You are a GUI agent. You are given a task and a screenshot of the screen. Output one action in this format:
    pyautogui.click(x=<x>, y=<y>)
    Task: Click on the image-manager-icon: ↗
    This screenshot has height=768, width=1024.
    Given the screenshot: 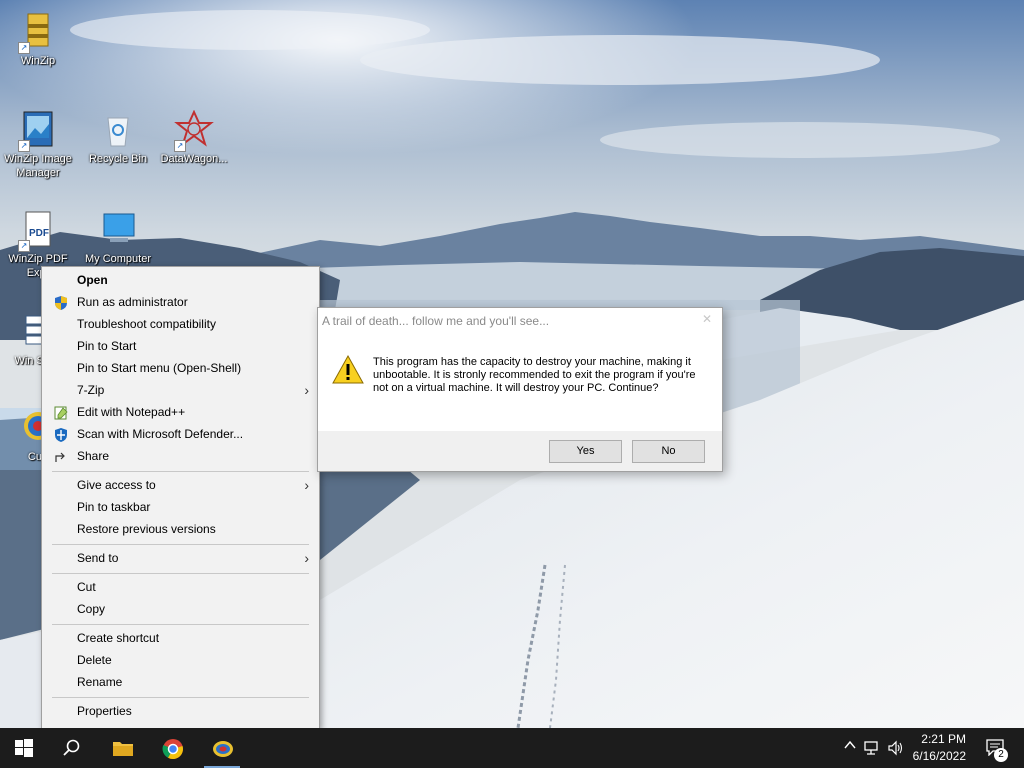 What is the action you would take?
    pyautogui.click(x=38, y=131)
    